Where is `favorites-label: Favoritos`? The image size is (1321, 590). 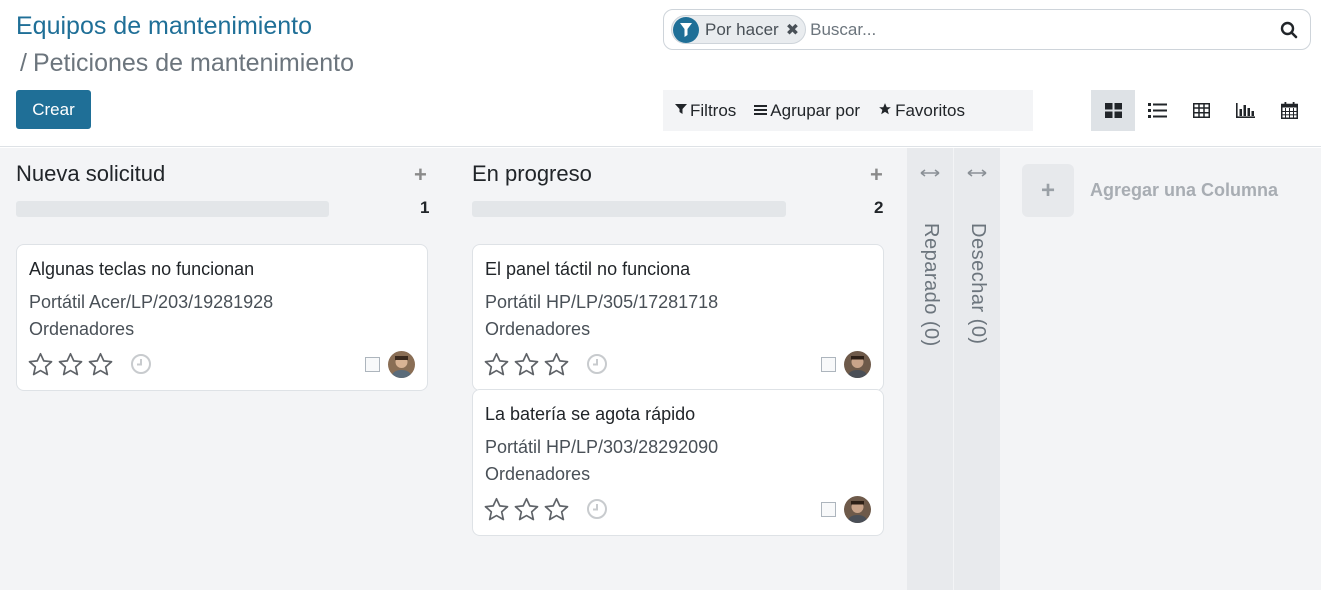
favorites-label: Favoritos is located at coordinates (930, 110).